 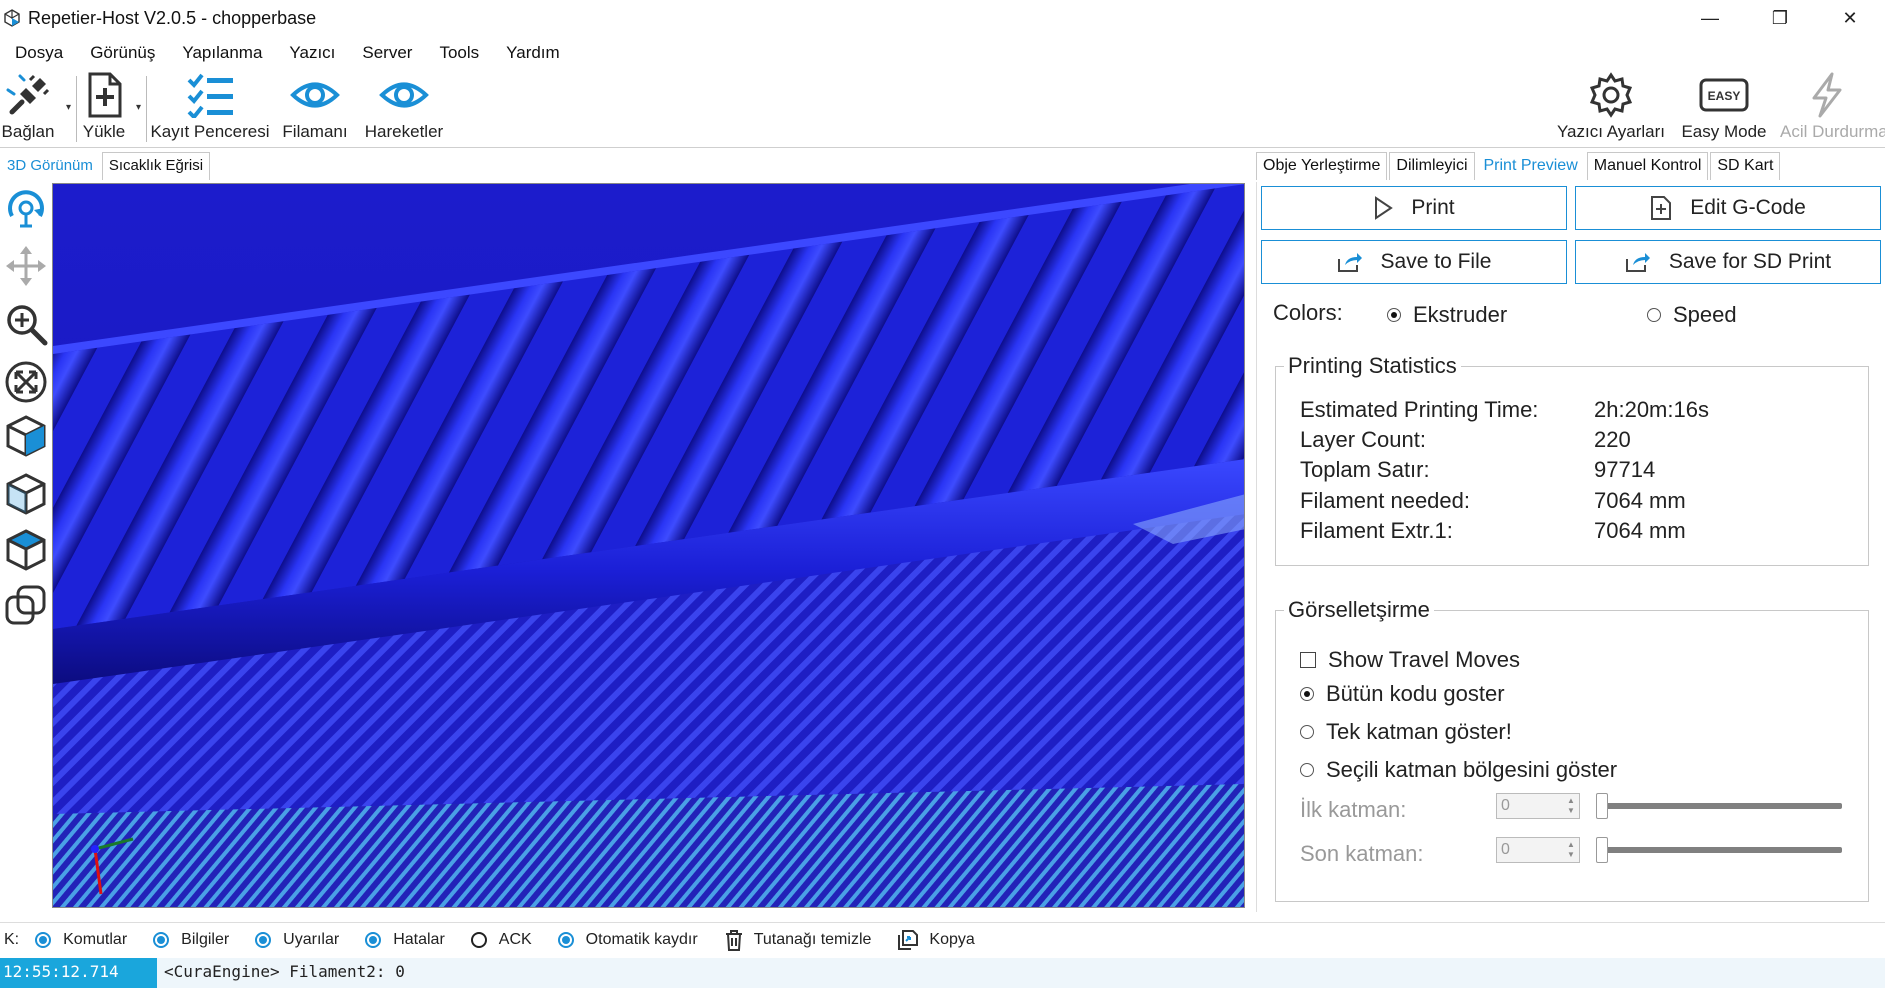 I want to click on copy-log-button: Kopya, so click(x=936, y=940).